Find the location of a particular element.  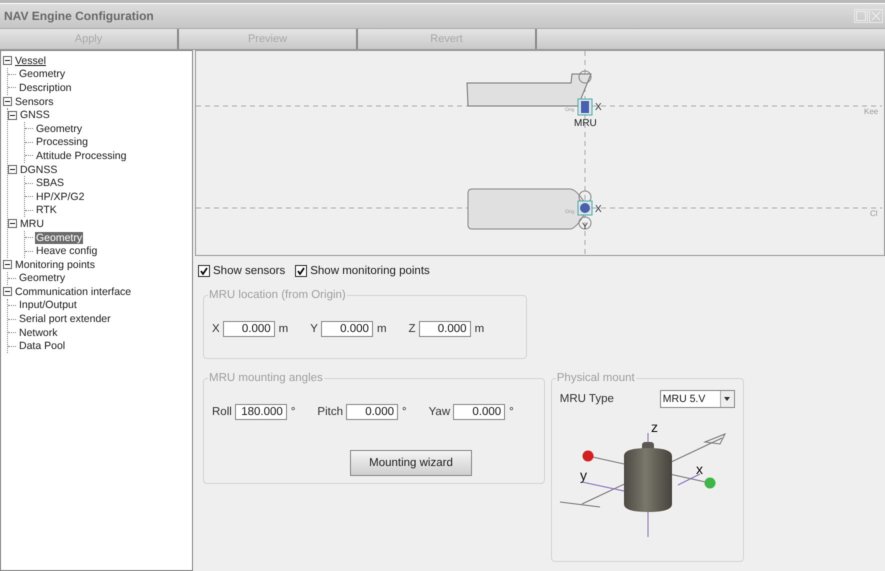

checkbox-label: Show monitoring points is located at coordinates (370, 271).